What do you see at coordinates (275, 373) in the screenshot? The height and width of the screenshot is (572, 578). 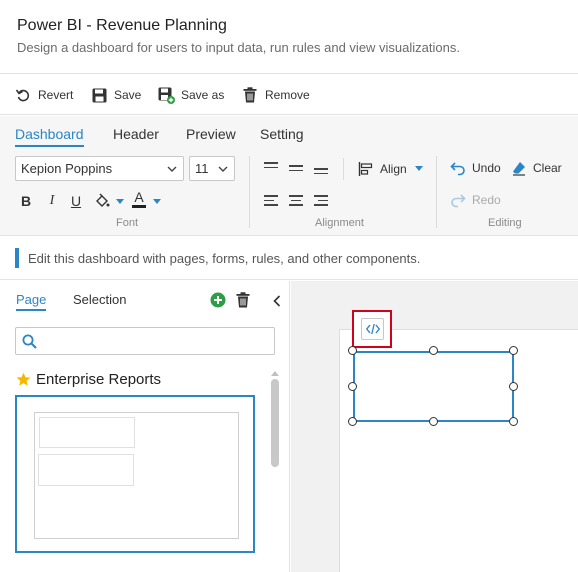 I see `scroll-up-arrow` at bounding box center [275, 373].